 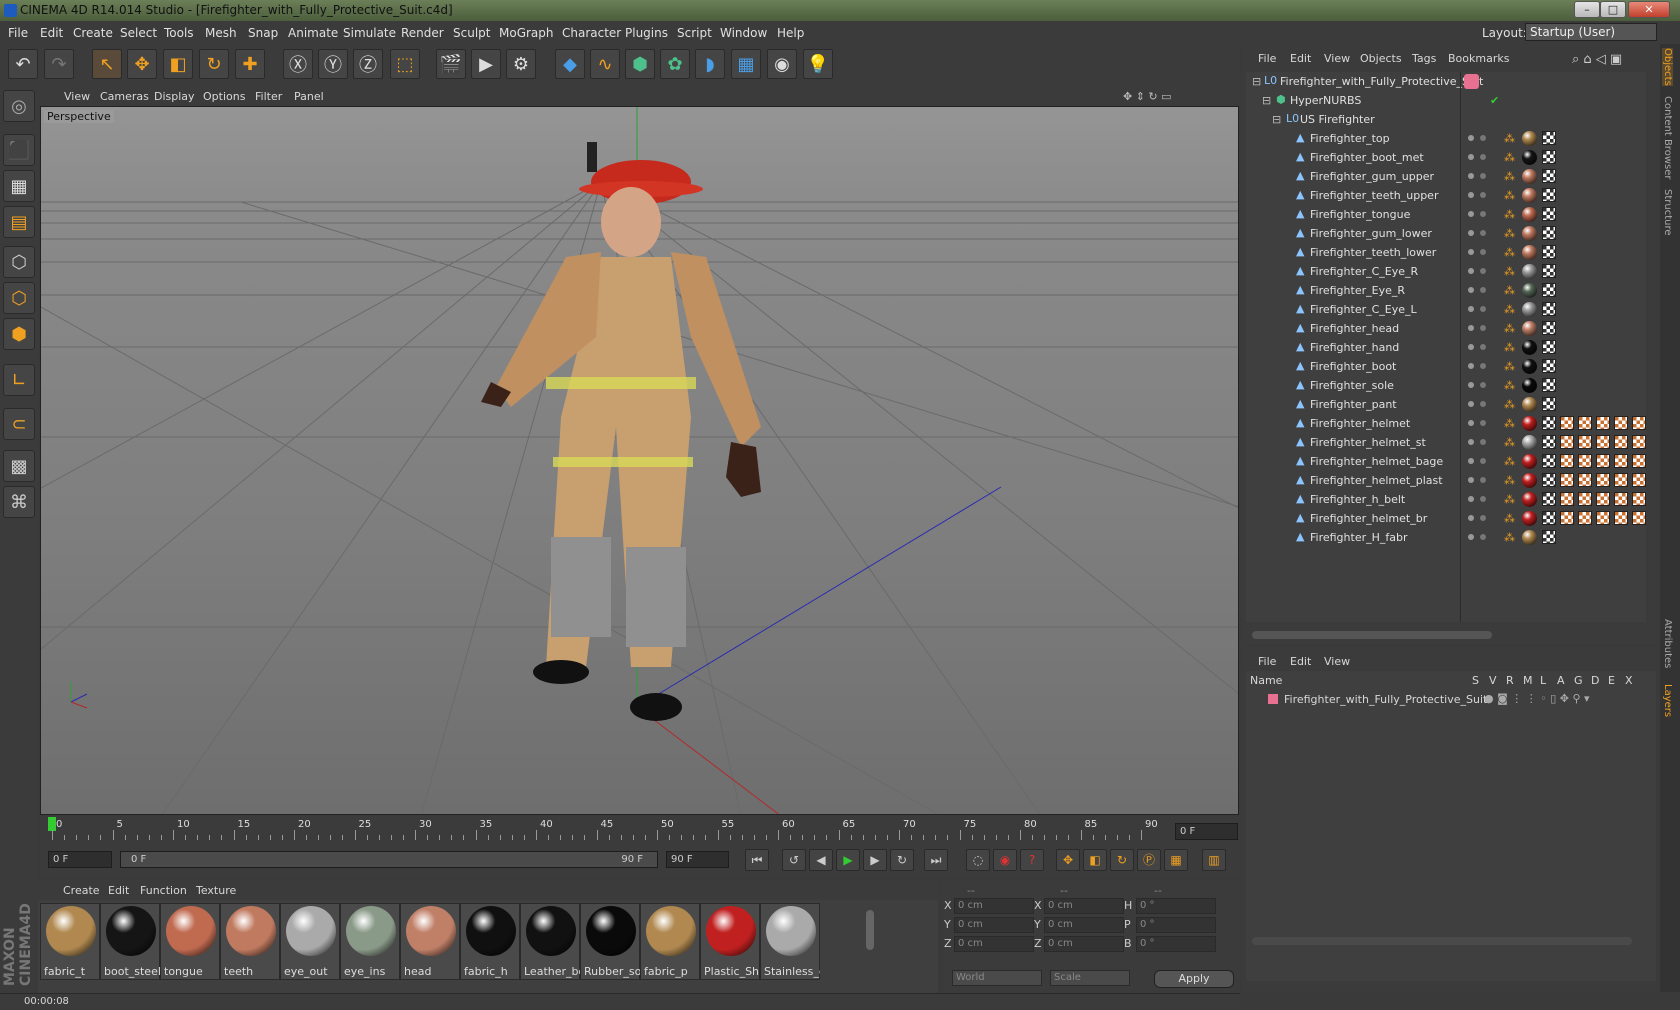 What do you see at coordinates (216, 890) in the screenshot?
I see `mat-menu-texture: Texture` at bounding box center [216, 890].